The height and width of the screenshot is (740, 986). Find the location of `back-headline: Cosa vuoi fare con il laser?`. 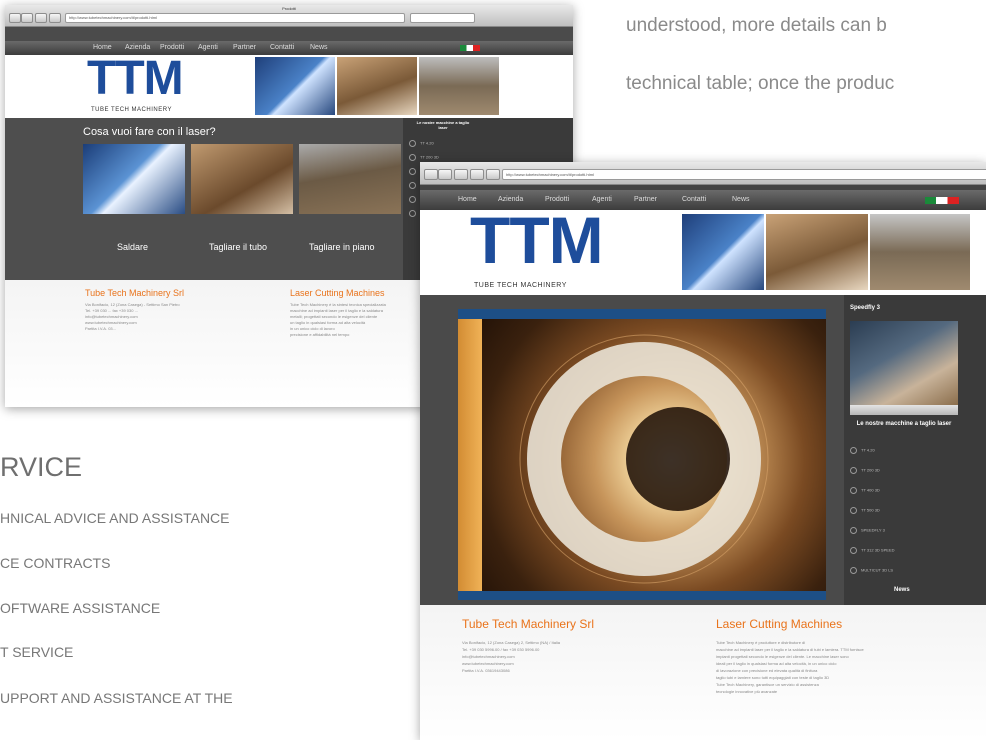

back-headline: Cosa vuoi fare con il laser? is located at coordinates (149, 132).